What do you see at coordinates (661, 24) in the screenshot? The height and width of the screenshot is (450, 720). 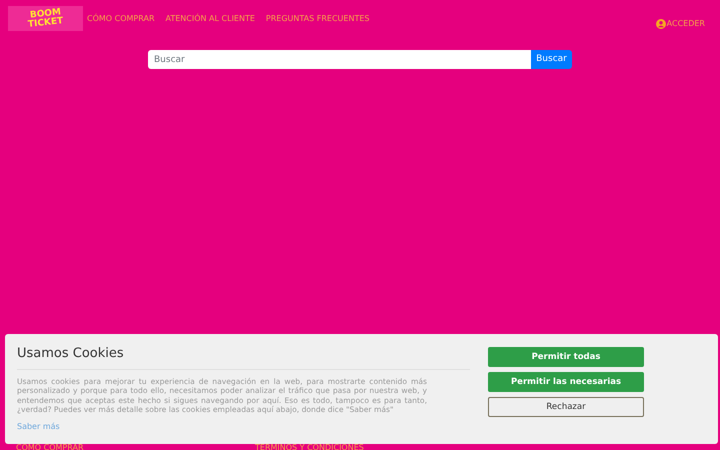 I see `user-icon` at bounding box center [661, 24].